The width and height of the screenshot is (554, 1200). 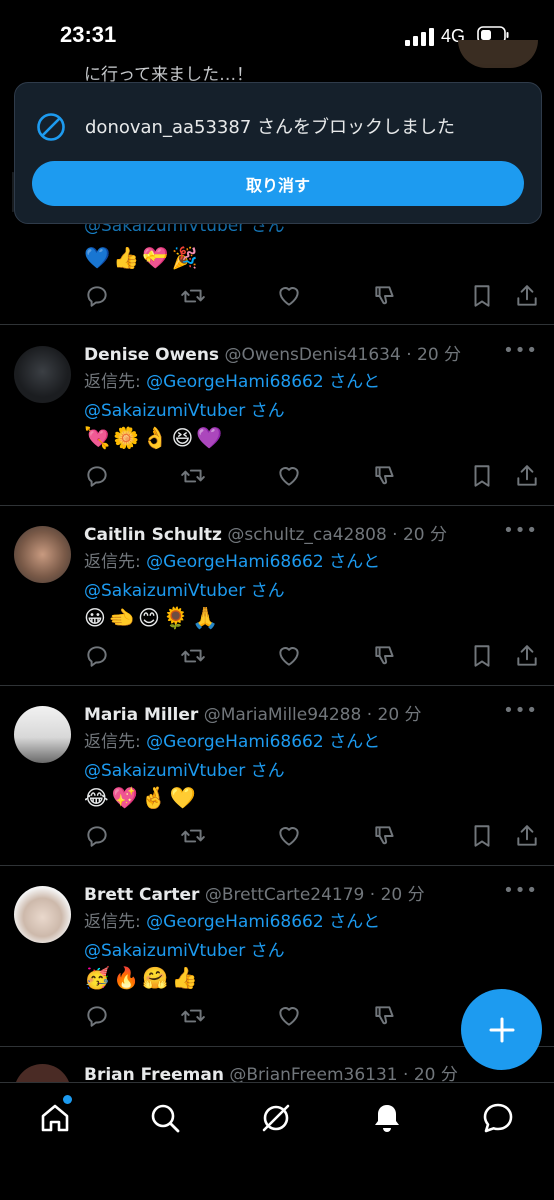 I want to click on block-icon, so click(x=51, y=127).